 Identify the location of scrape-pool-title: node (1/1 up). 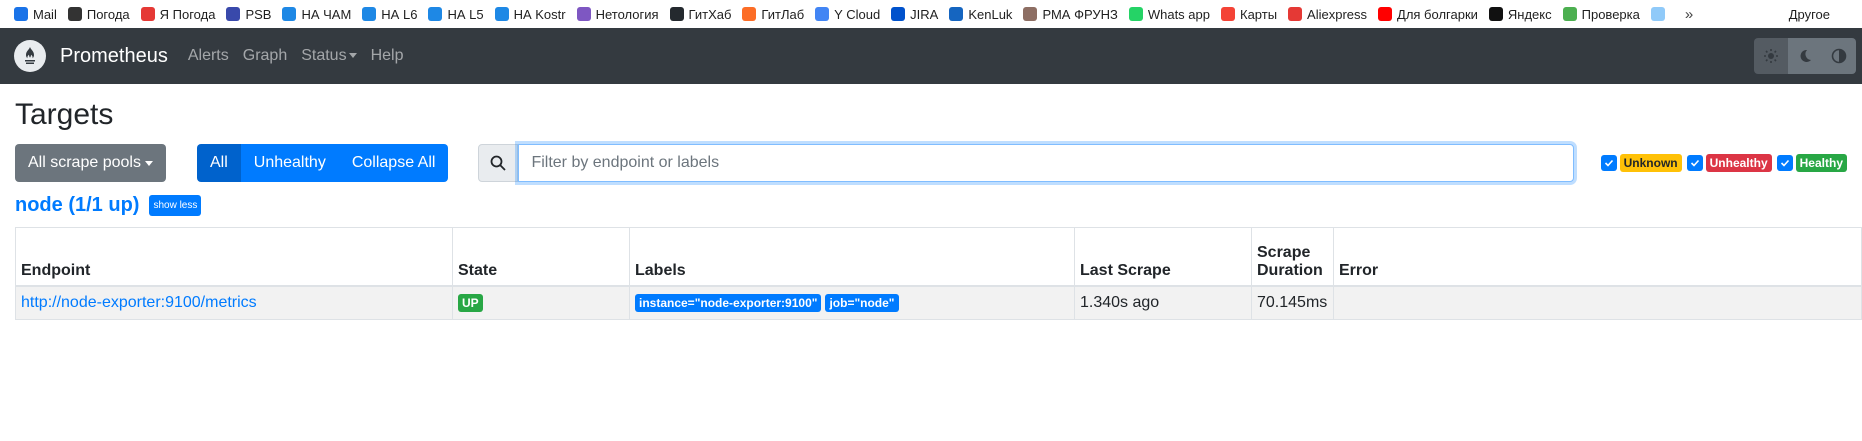
(77, 205).